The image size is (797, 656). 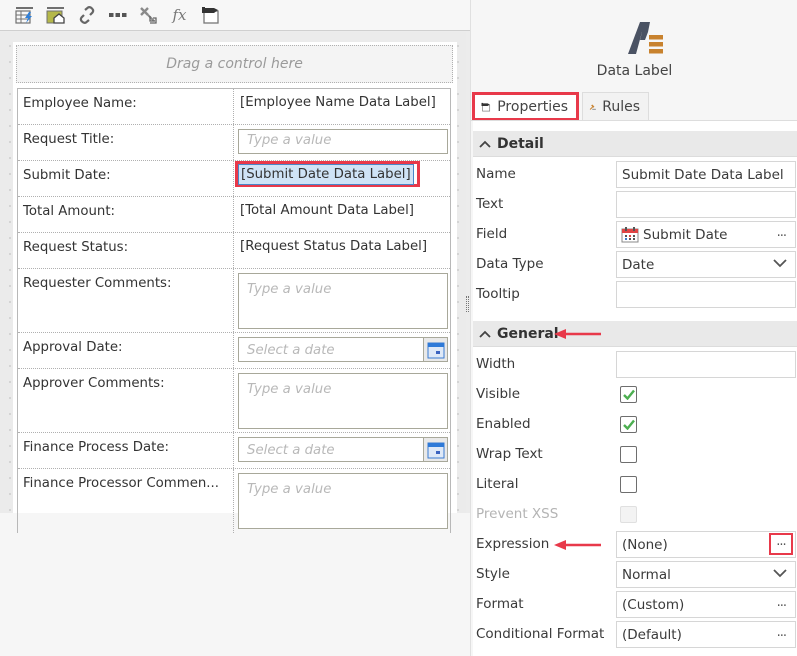 I want to click on literal-checkbox, so click(x=628, y=484).